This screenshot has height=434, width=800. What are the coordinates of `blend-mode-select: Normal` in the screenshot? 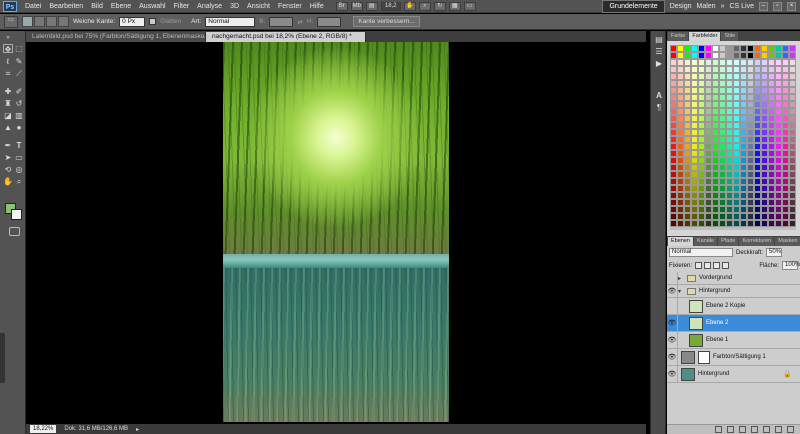 It's located at (701, 252).